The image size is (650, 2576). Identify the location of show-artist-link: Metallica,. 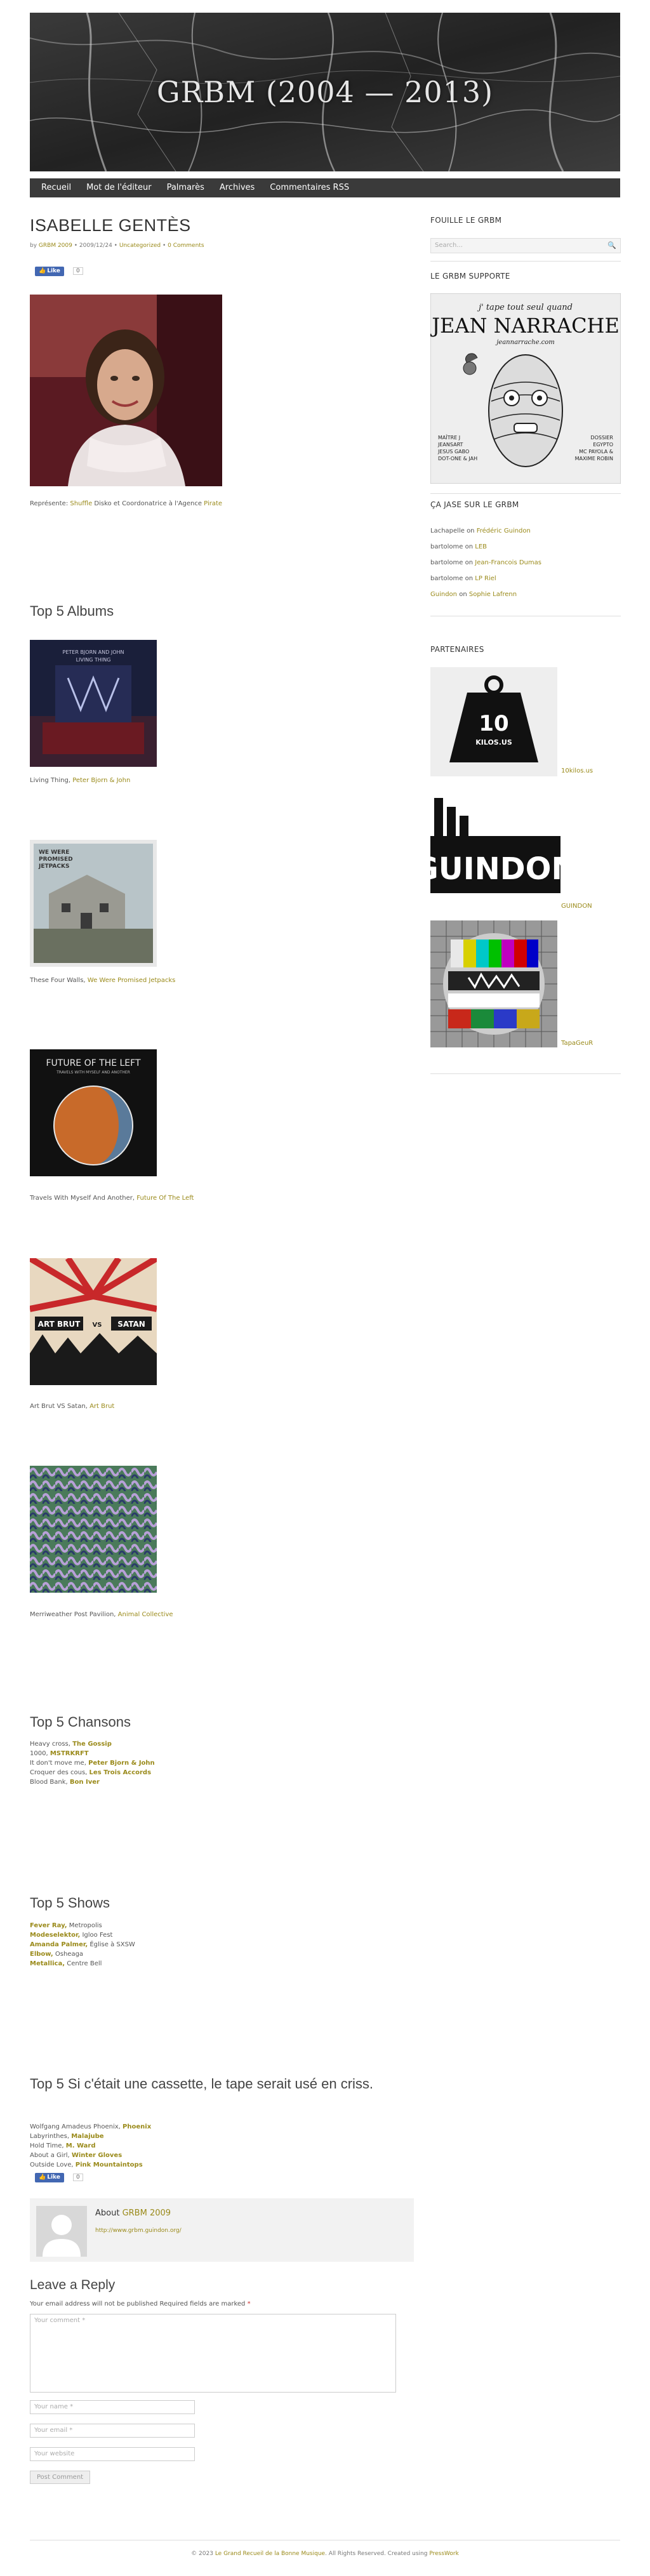
(47, 1963).